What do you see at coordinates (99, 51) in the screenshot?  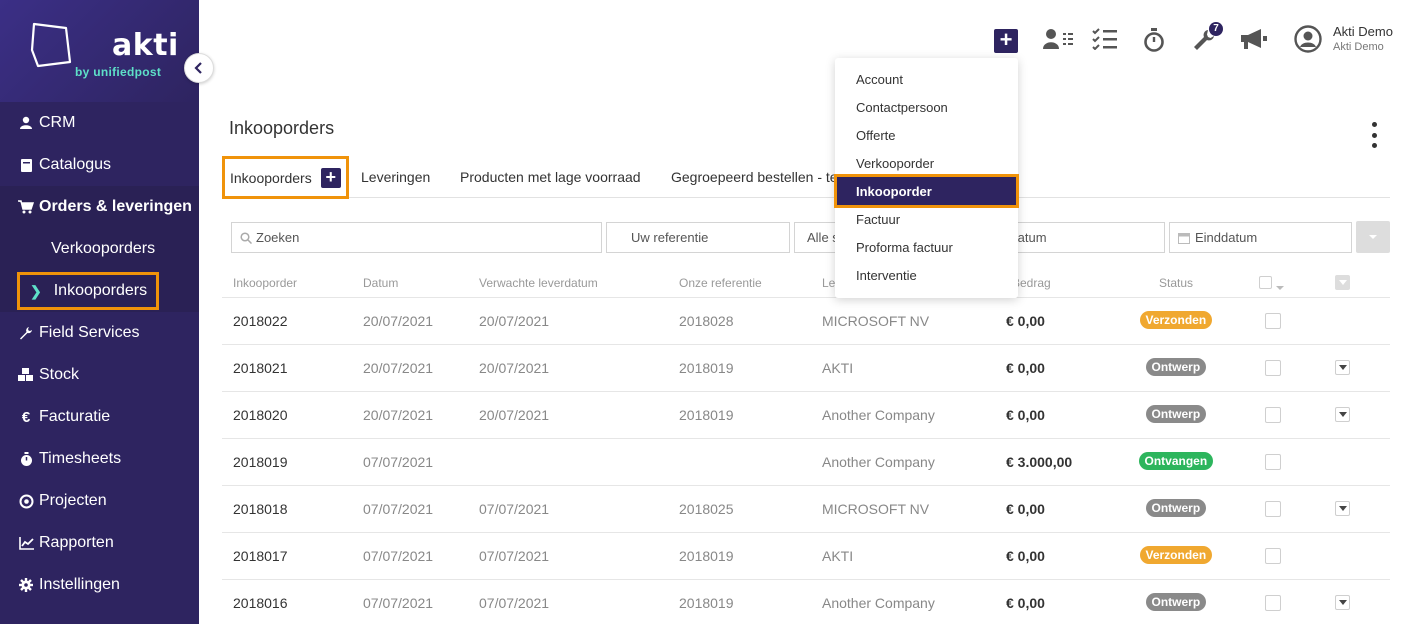 I see `logo: akti by unifiedpost` at bounding box center [99, 51].